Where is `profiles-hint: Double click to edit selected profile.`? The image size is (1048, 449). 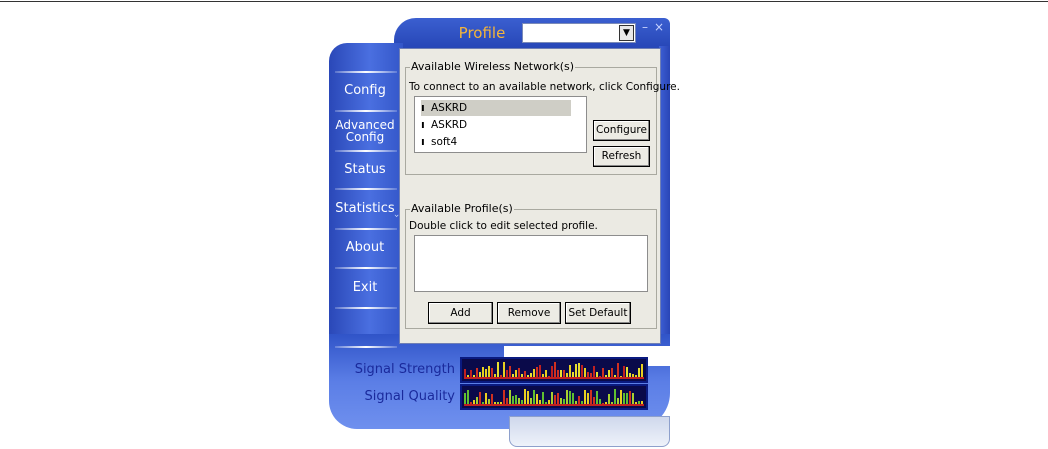
profiles-hint: Double click to edit selected profile. is located at coordinates (503, 226).